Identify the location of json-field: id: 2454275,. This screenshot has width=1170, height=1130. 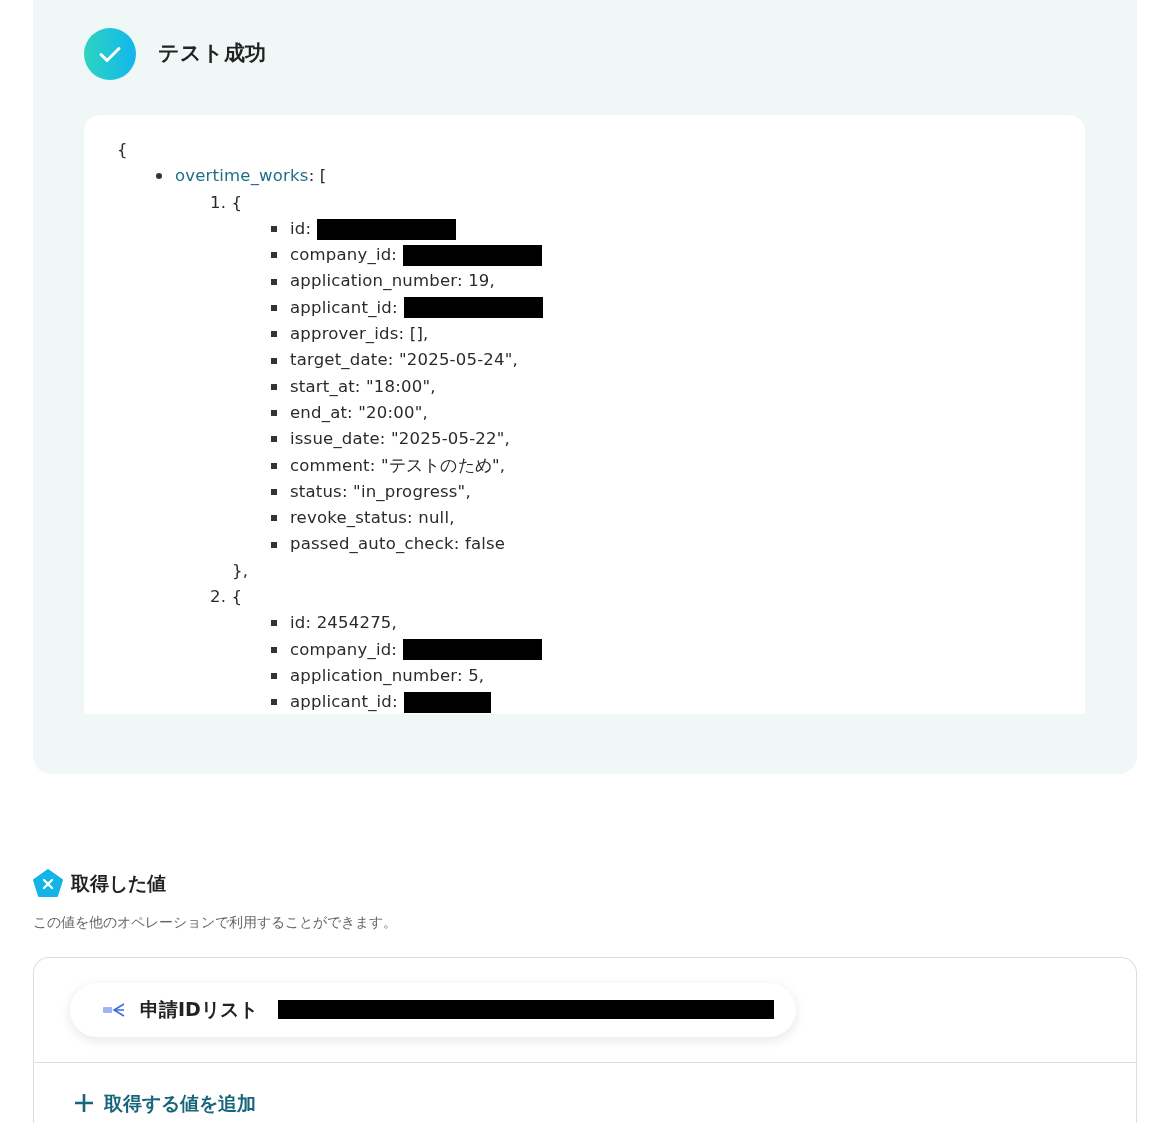
(343, 623).